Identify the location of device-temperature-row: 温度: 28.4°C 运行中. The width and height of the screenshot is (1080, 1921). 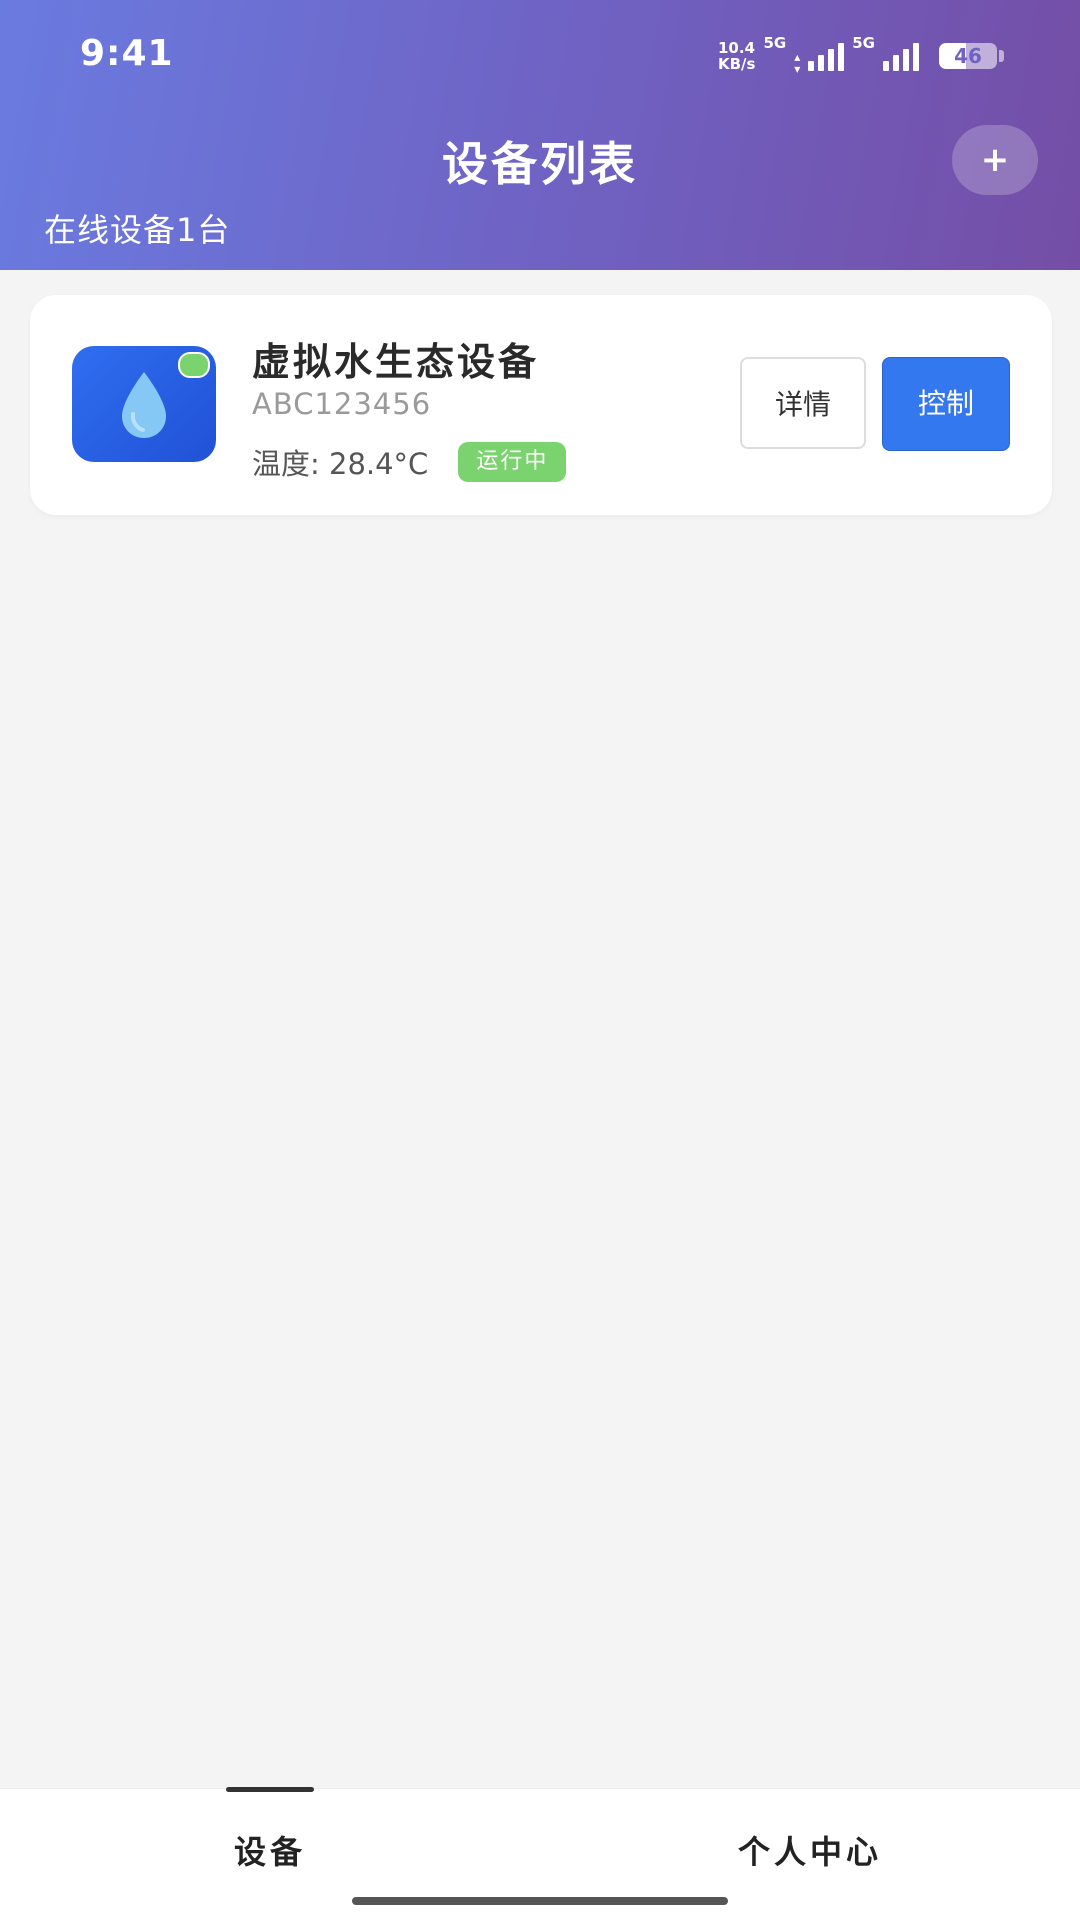
(409, 462).